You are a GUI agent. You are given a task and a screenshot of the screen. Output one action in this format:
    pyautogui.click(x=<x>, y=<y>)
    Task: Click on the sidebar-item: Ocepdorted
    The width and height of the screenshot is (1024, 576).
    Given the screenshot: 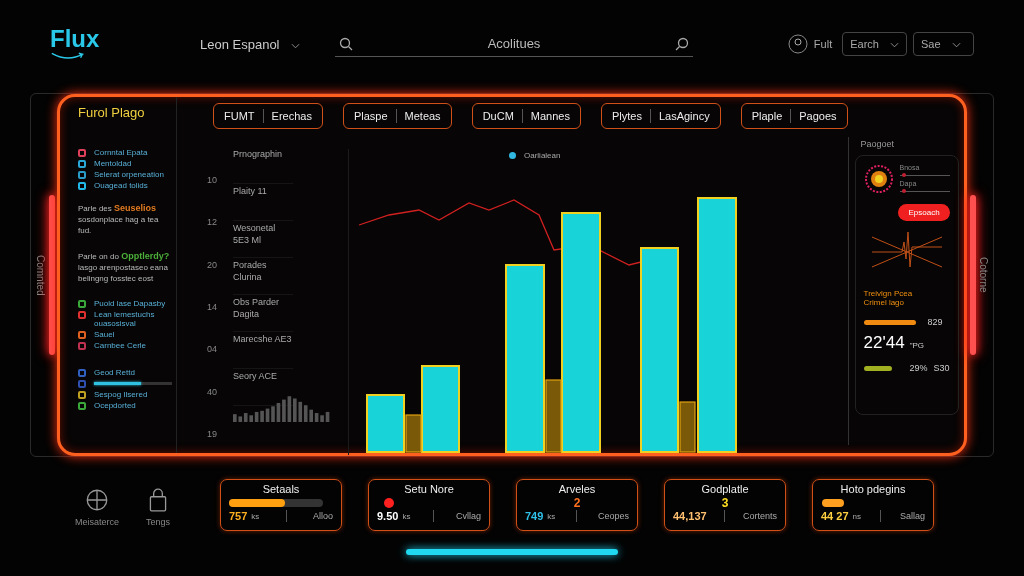 What is the action you would take?
    pyautogui.click(x=115, y=405)
    